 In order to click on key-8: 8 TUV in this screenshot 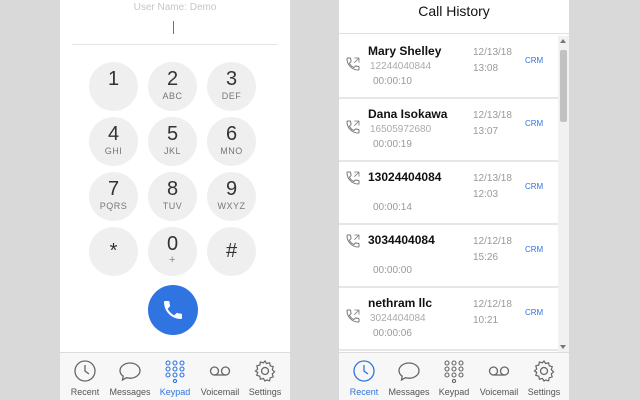, I will do `click(172, 196)`.